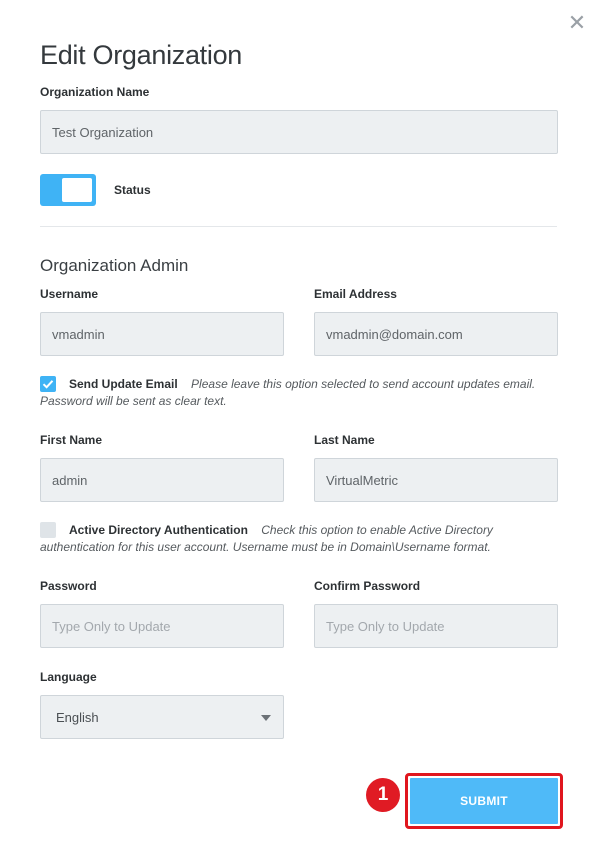  Describe the element at coordinates (114, 265) in the screenshot. I see `section-title-organization-admin: Organization Admin` at that location.